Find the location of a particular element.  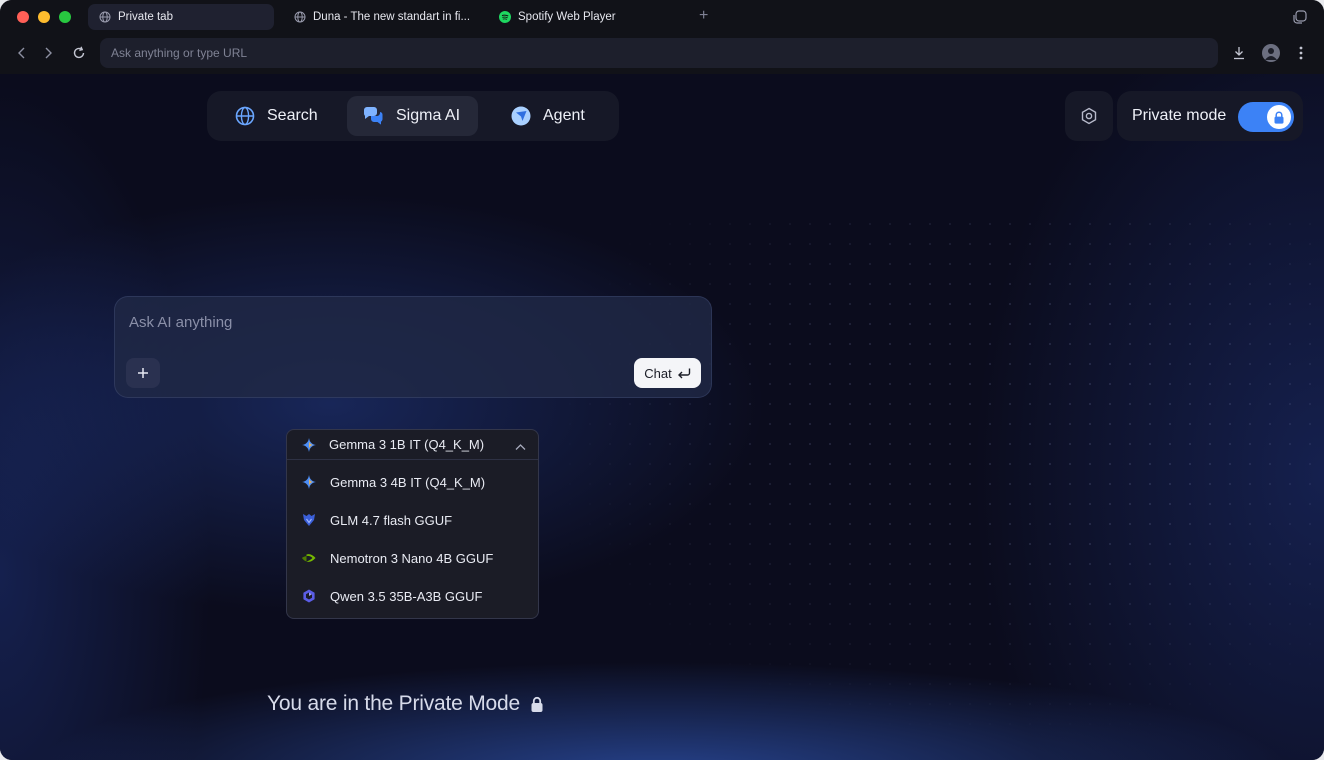

chat-button-label: Chat is located at coordinates (658, 373).